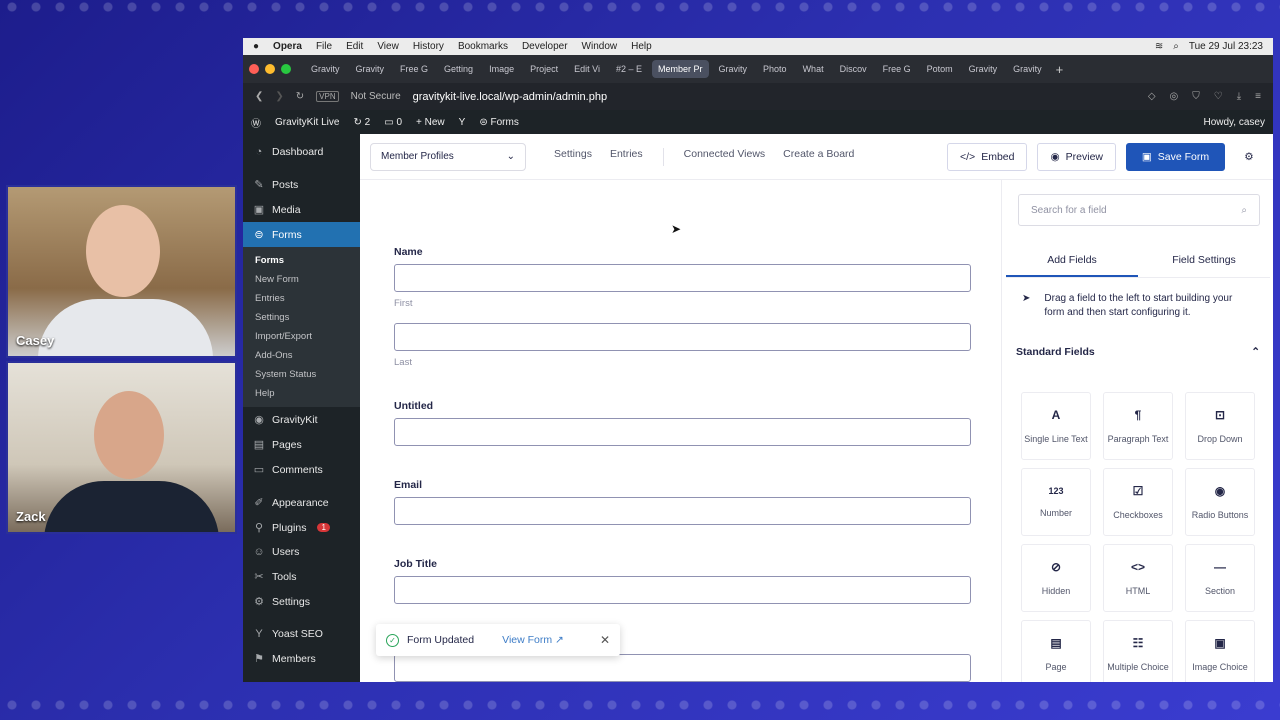 This screenshot has height=720, width=1280. What do you see at coordinates (641, 46) in the screenshot?
I see `menu-help: Help` at bounding box center [641, 46].